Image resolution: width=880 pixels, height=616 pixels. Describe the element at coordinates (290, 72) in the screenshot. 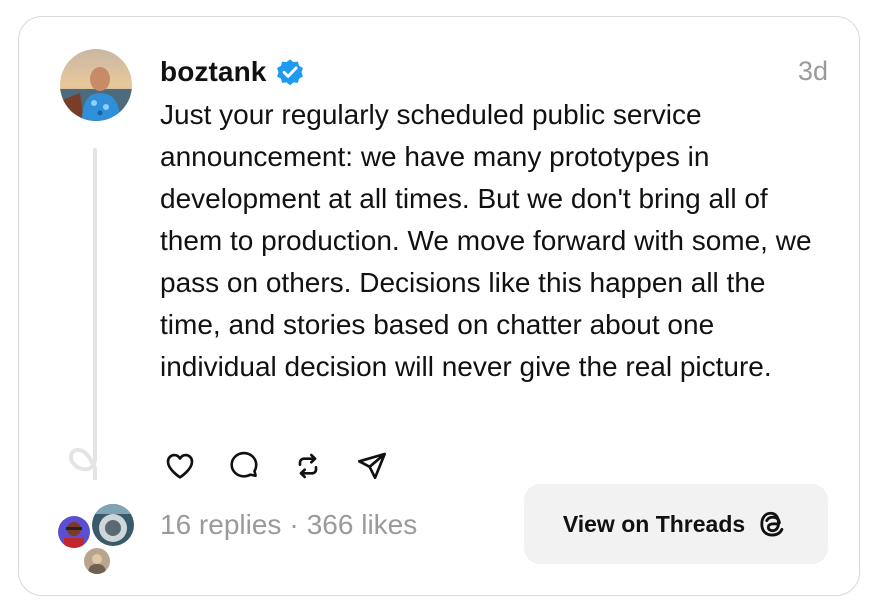

I see `verified-badge-icon` at that location.